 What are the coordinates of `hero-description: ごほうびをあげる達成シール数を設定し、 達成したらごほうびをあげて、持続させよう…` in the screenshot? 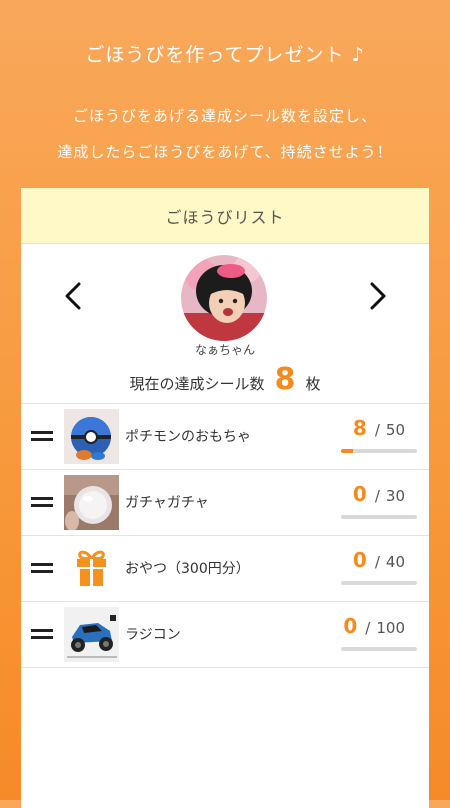 It's located at (225, 134).